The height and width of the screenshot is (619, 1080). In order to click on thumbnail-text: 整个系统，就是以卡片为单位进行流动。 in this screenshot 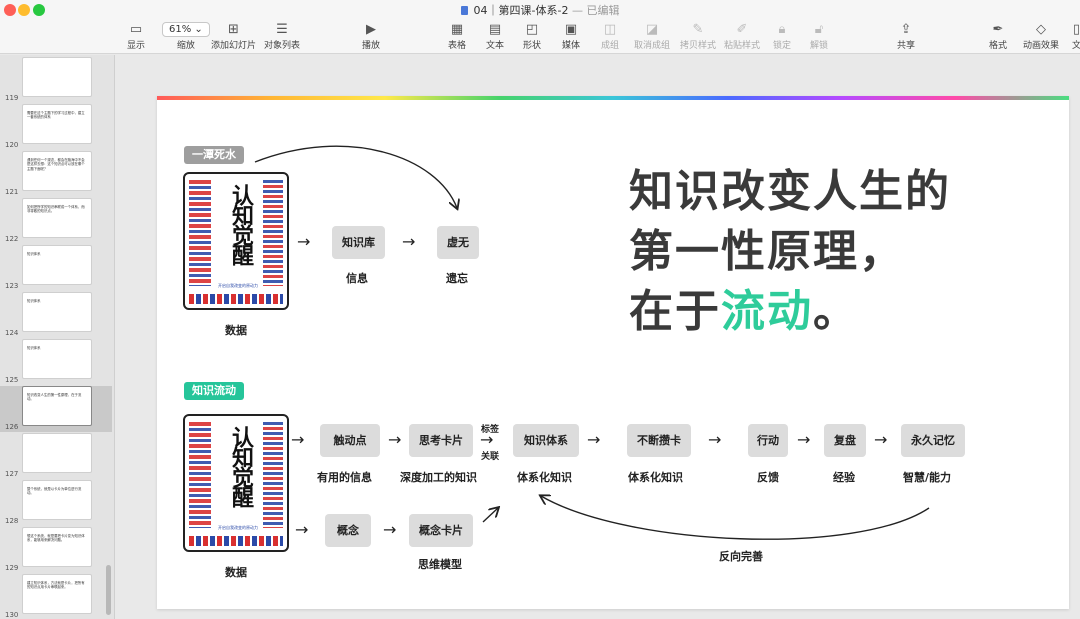, I will do `click(54, 491)`.